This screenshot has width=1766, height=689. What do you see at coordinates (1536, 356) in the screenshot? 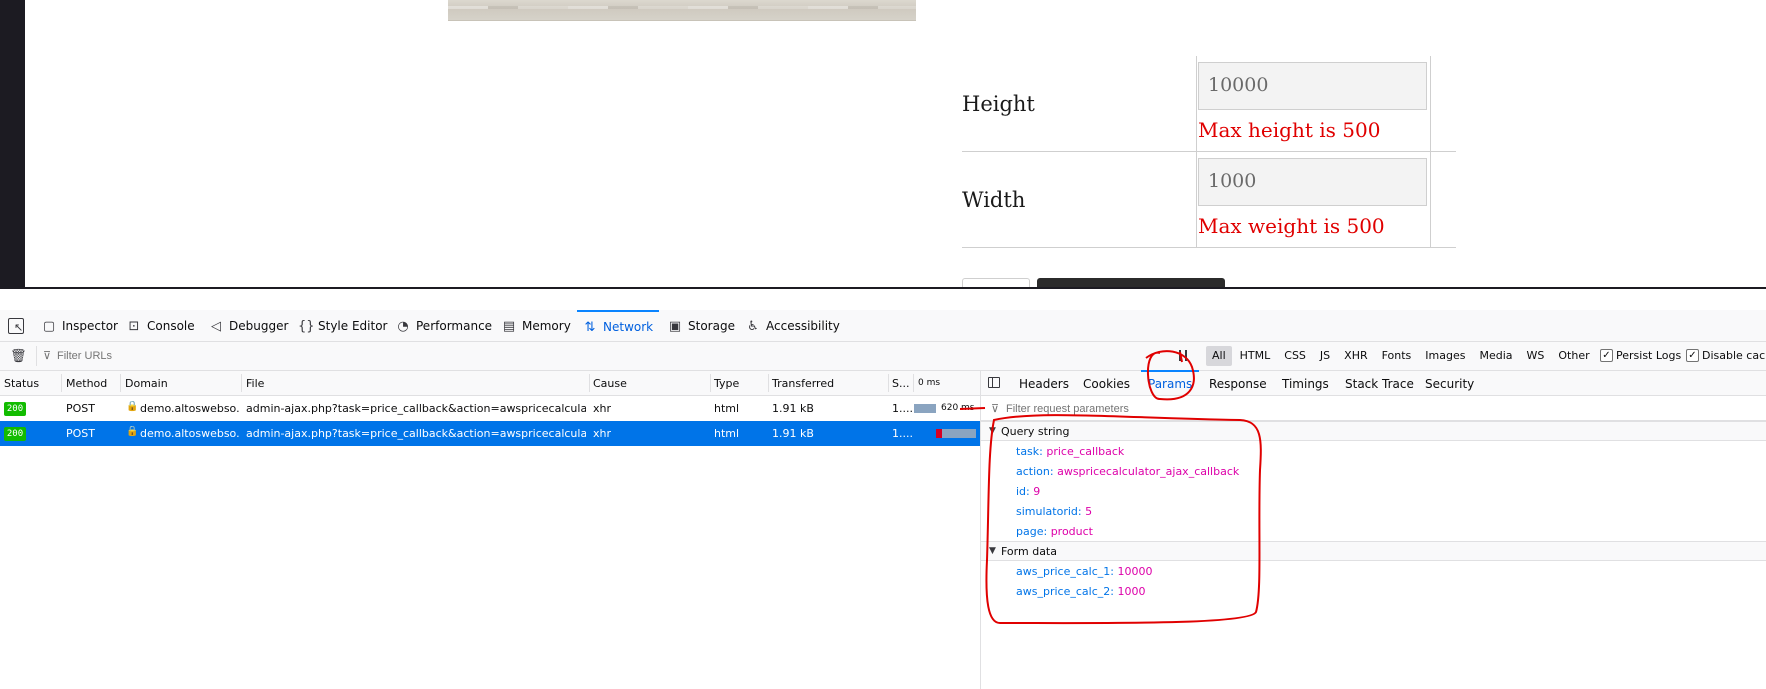
I see `filter-ws: WS` at bounding box center [1536, 356].